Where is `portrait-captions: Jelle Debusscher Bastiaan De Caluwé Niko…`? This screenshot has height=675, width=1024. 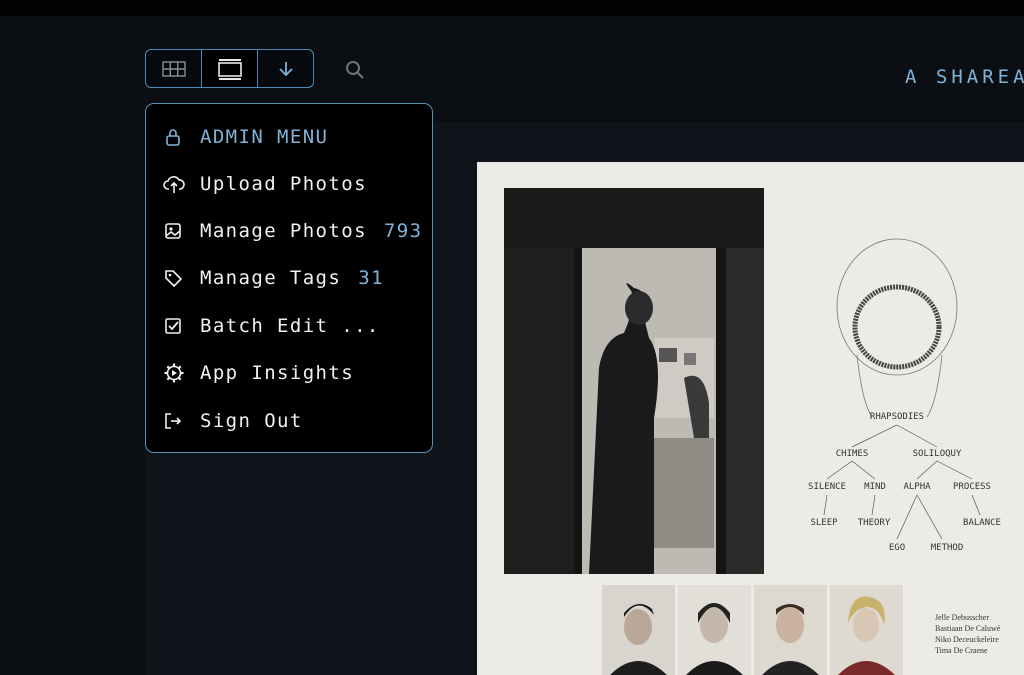 portrait-captions: Jelle Debusscher Bastiaan De Caluwé Niko… is located at coordinates (979, 634).